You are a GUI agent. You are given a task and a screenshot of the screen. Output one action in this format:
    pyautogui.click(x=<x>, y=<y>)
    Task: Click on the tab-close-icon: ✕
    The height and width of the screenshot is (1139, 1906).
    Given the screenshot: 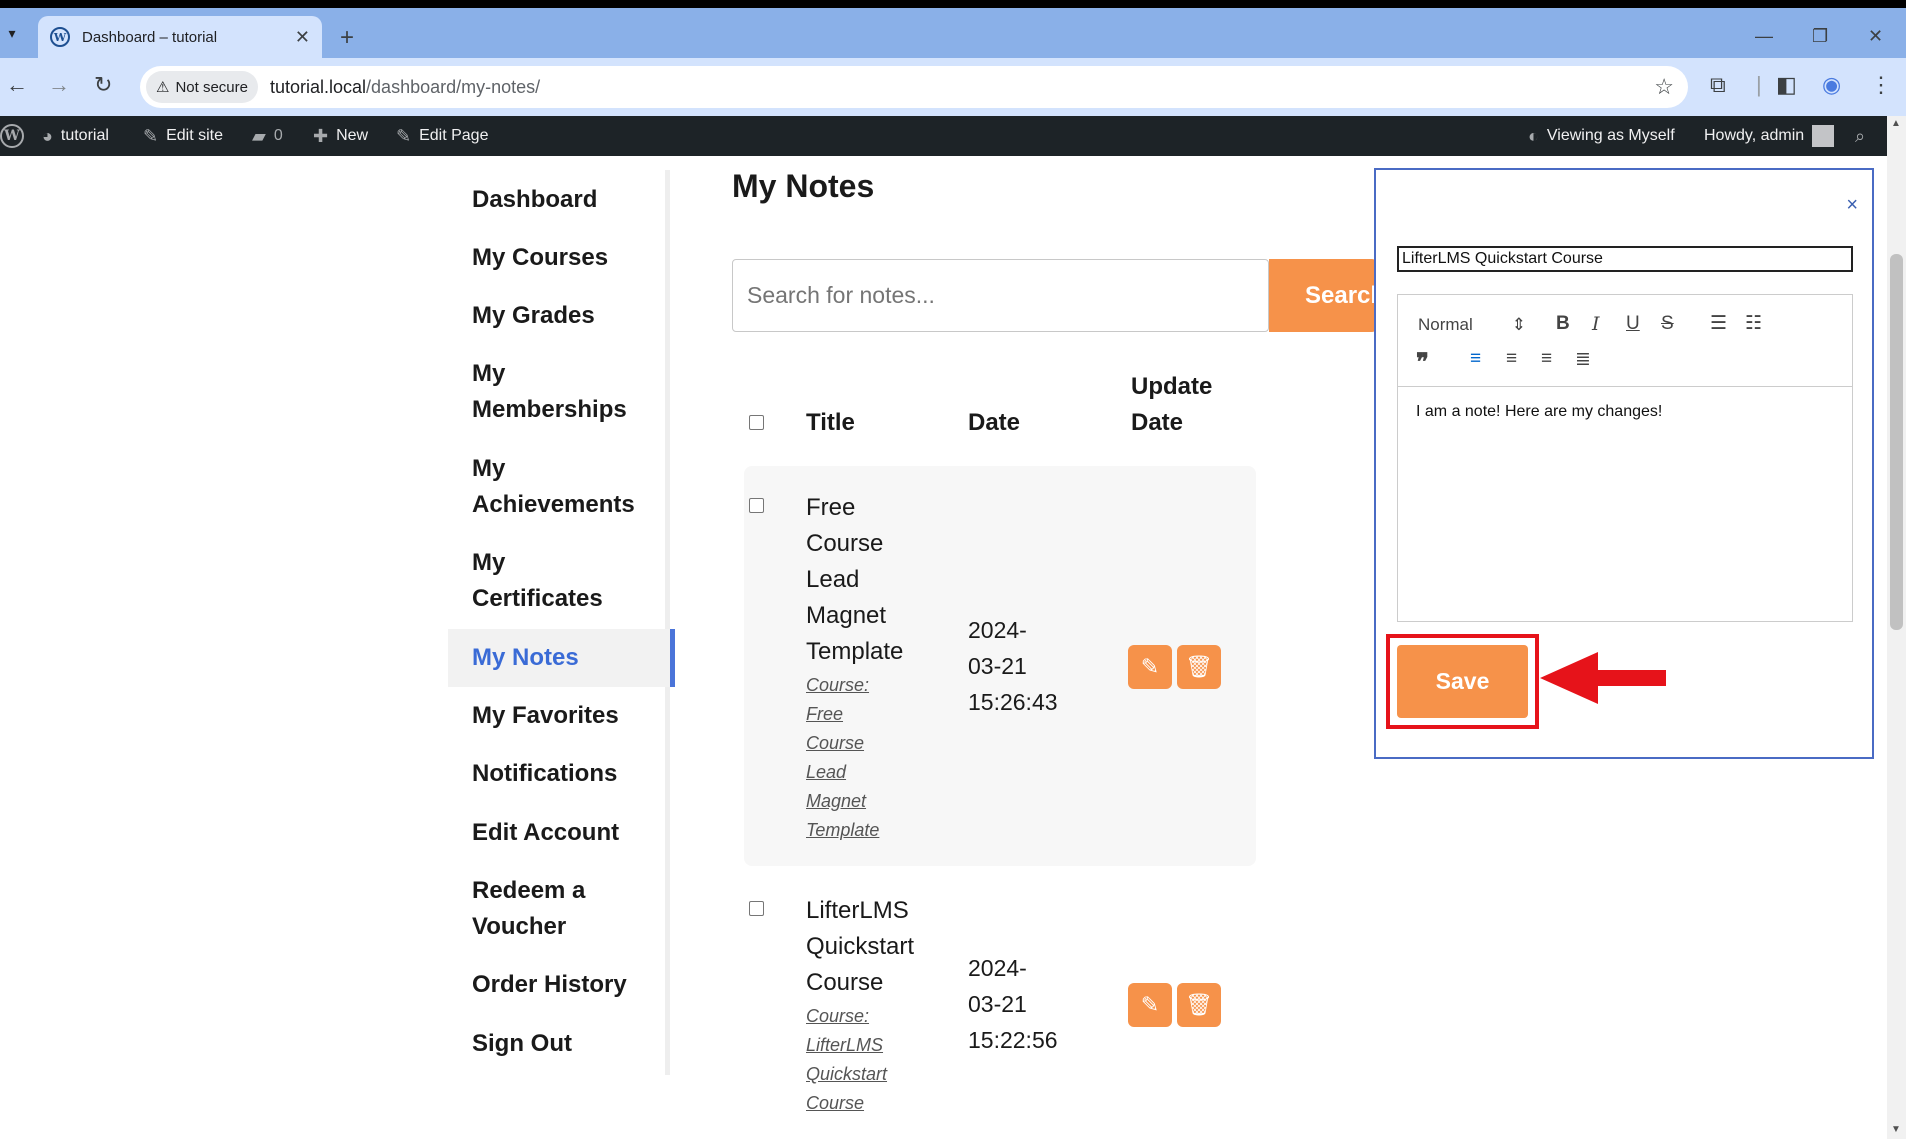 What is the action you would take?
    pyautogui.click(x=302, y=37)
    